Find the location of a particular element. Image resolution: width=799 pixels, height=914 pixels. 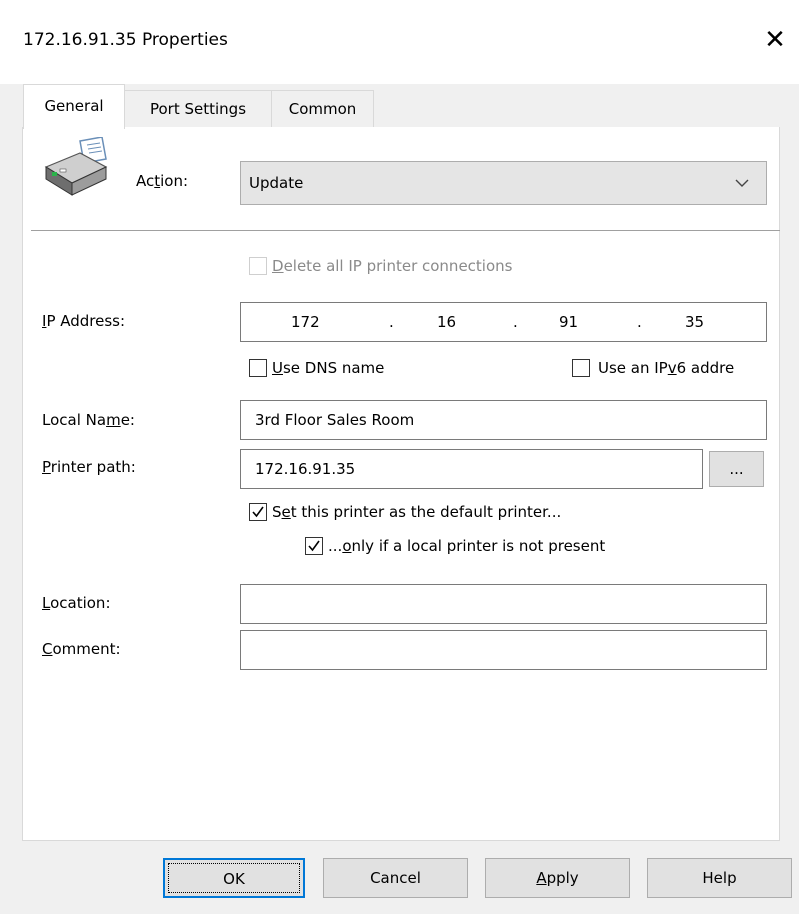

location-field is located at coordinates (503, 604).